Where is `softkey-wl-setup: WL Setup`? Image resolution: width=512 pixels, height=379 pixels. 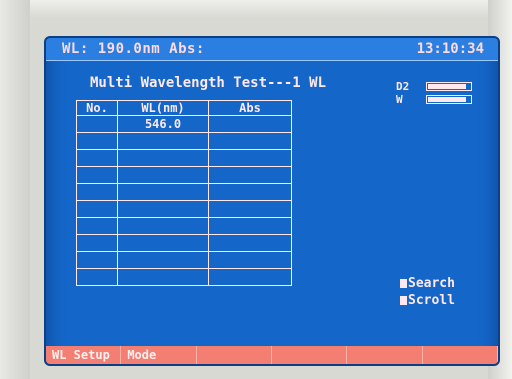
softkey-wl-setup: WL Setup is located at coordinates (84, 355).